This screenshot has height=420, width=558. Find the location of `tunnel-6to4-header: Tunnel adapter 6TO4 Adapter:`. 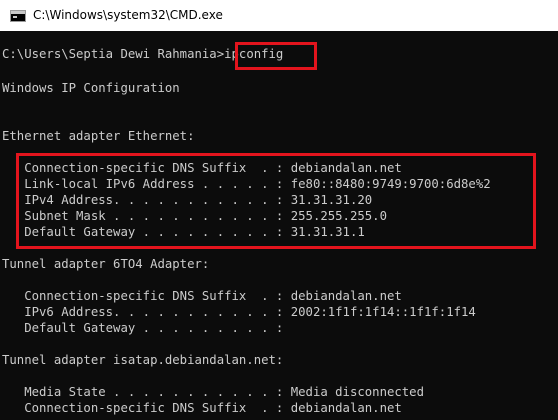

tunnel-6to4-header: Tunnel adapter 6TO4 Adapter: is located at coordinates (106, 264).